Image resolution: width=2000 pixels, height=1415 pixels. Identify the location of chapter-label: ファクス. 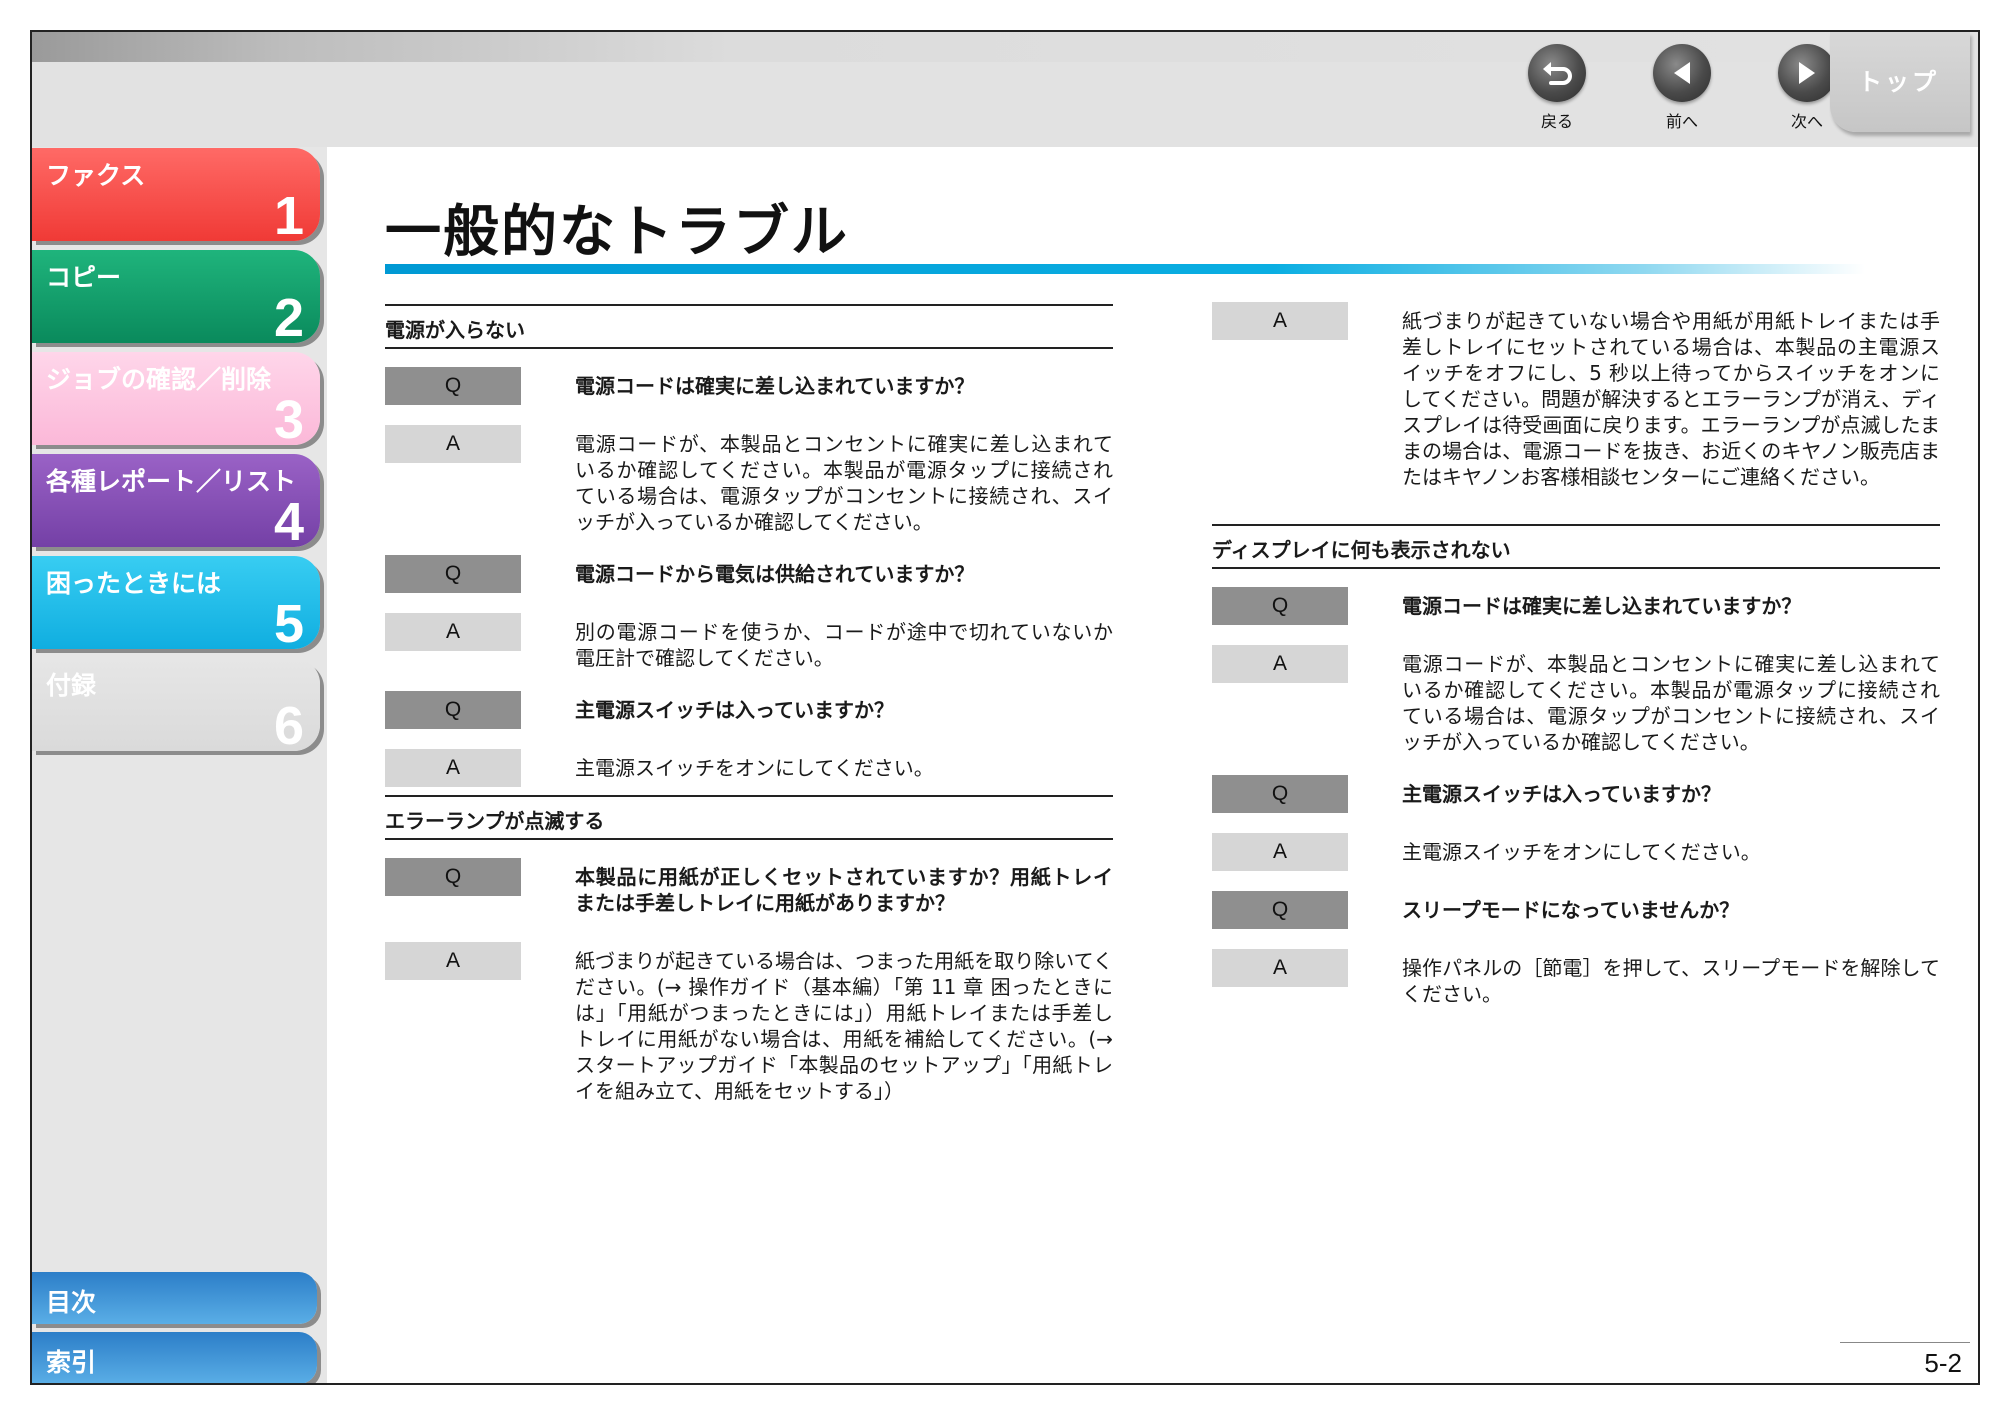
(96, 175).